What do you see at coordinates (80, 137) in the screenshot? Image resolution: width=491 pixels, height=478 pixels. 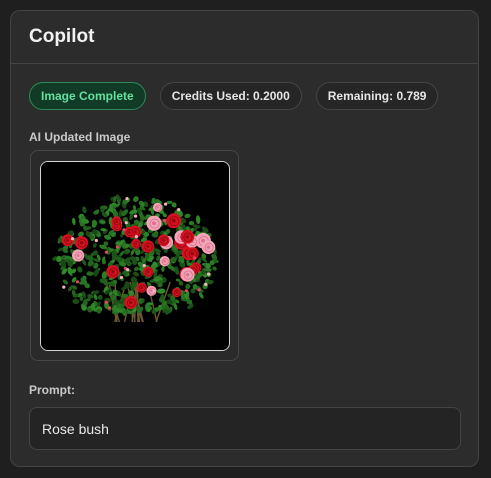 I see `image-section-label: AI Updated Image` at bounding box center [80, 137].